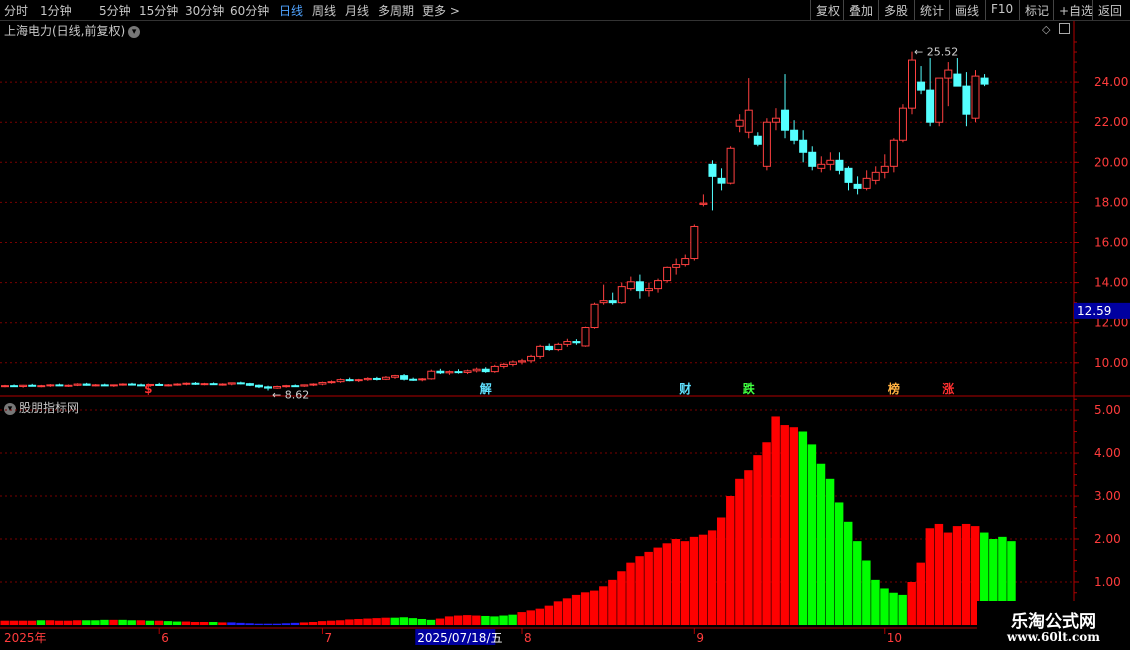  What do you see at coordinates (290, 394) in the screenshot?
I see `low-price-label: ← 8.62` at bounding box center [290, 394].